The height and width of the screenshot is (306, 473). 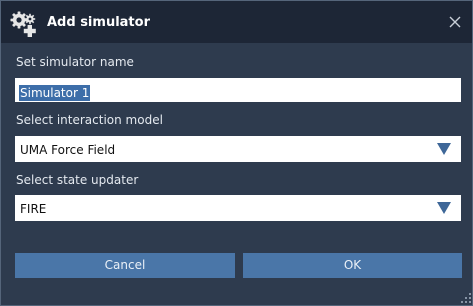 I want to click on cancel-button: Cancel, so click(x=125, y=265).